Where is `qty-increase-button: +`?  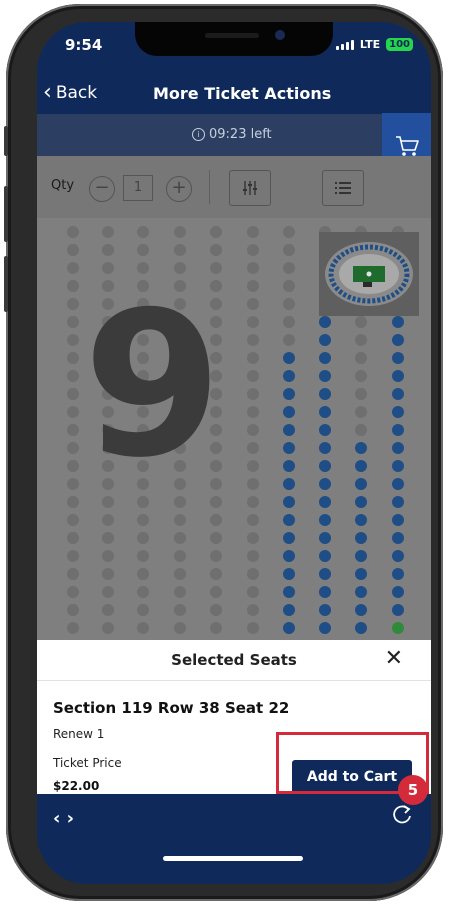
qty-increase-button: + is located at coordinates (179, 189).